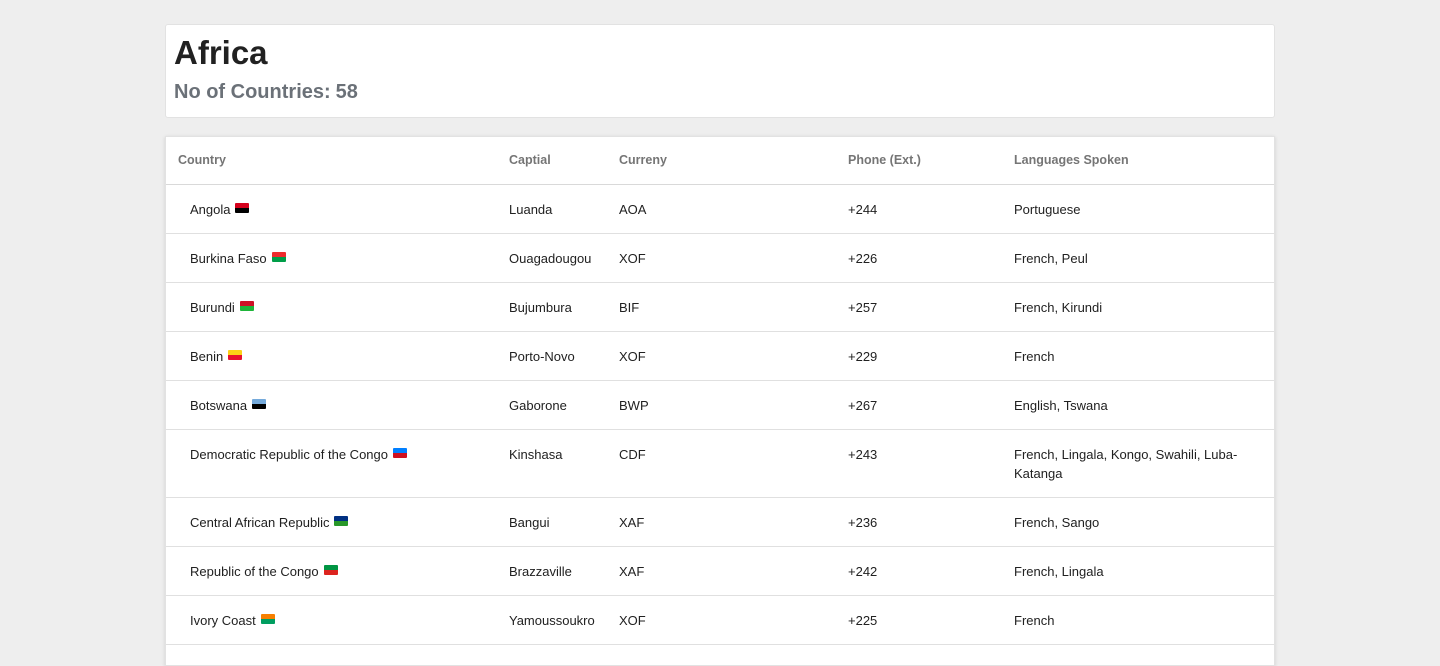 Image resolution: width=1440 pixels, height=666 pixels. Describe the element at coordinates (221, 52) in the screenshot. I see `page-title: Africa` at that location.